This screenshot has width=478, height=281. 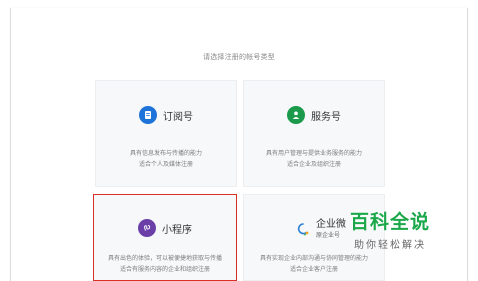 What do you see at coordinates (239, 57) in the screenshot?
I see `prompt-text: 请选择注册的帐号类型` at bounding box center [239, 57].